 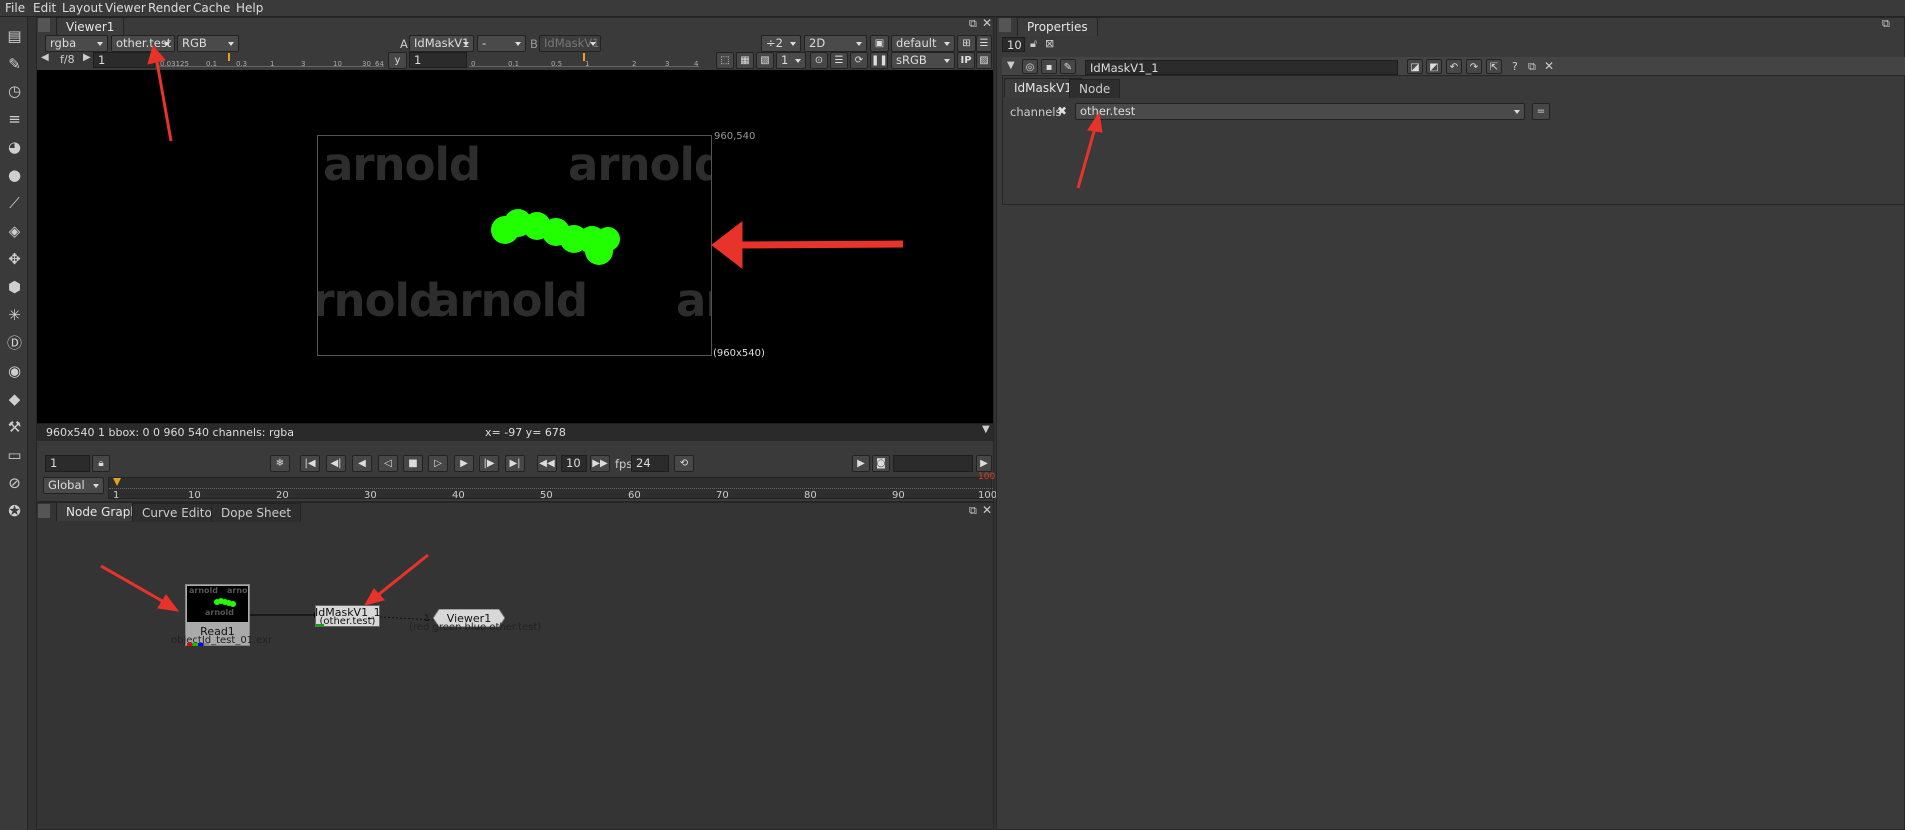 I want to click on proxy-dropdown: 1, so click(x=791, y=60).